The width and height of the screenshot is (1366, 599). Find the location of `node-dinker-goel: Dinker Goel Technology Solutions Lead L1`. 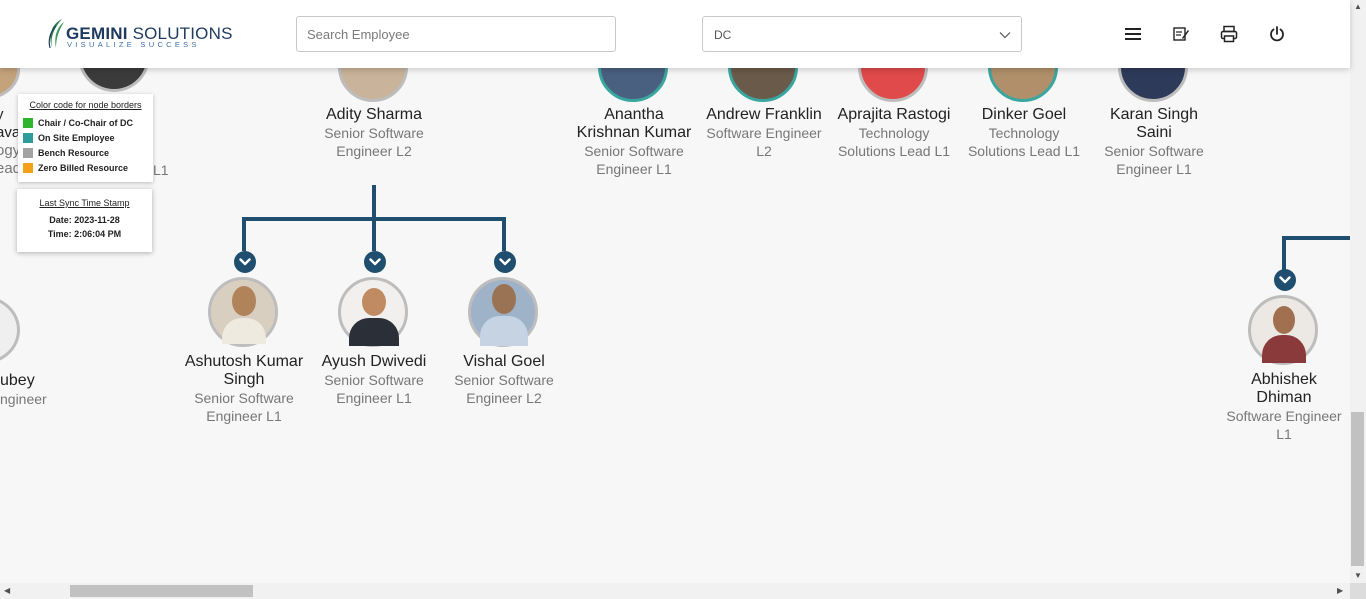

node-dinker-goel: Dinker Goel Technology Solutions Lead L1 is located at coordinates (1024, 133).